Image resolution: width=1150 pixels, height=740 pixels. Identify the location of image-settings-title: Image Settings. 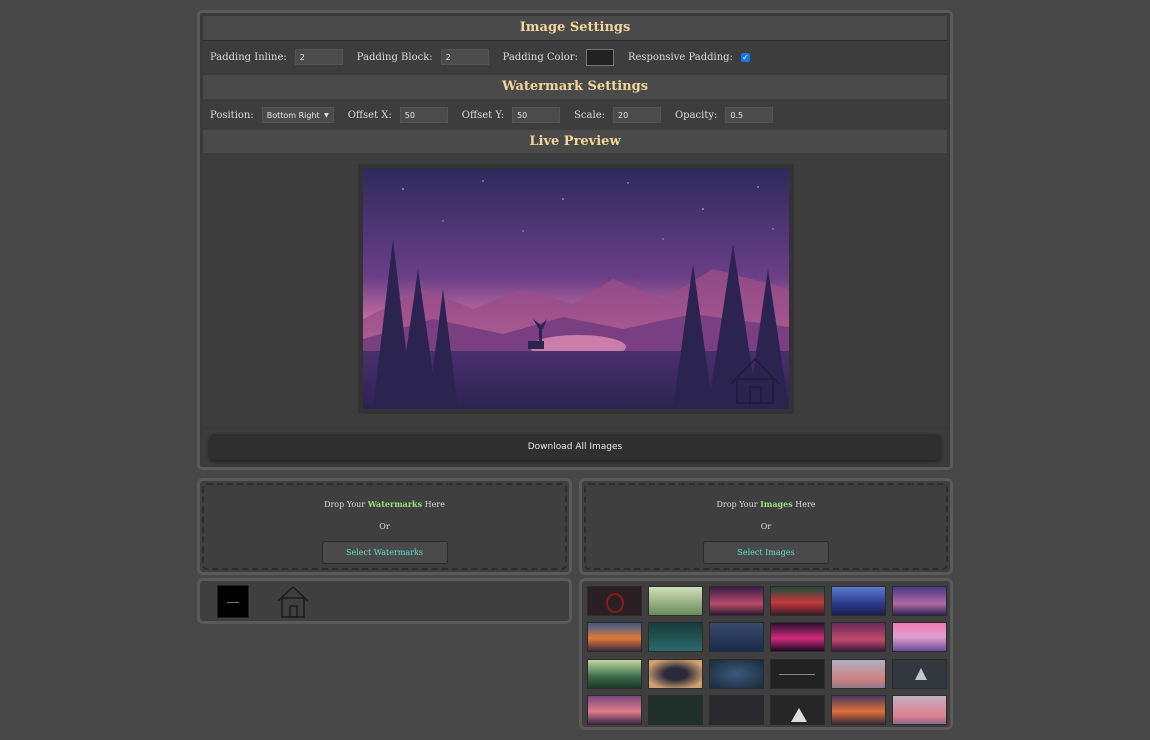
(575, 28).